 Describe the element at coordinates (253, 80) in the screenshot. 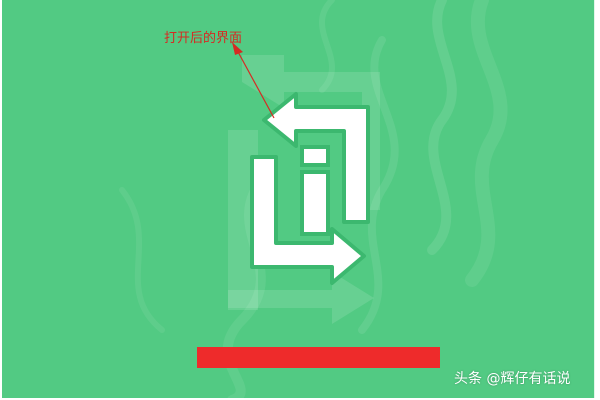

I see `annotation-arrow` at that location.